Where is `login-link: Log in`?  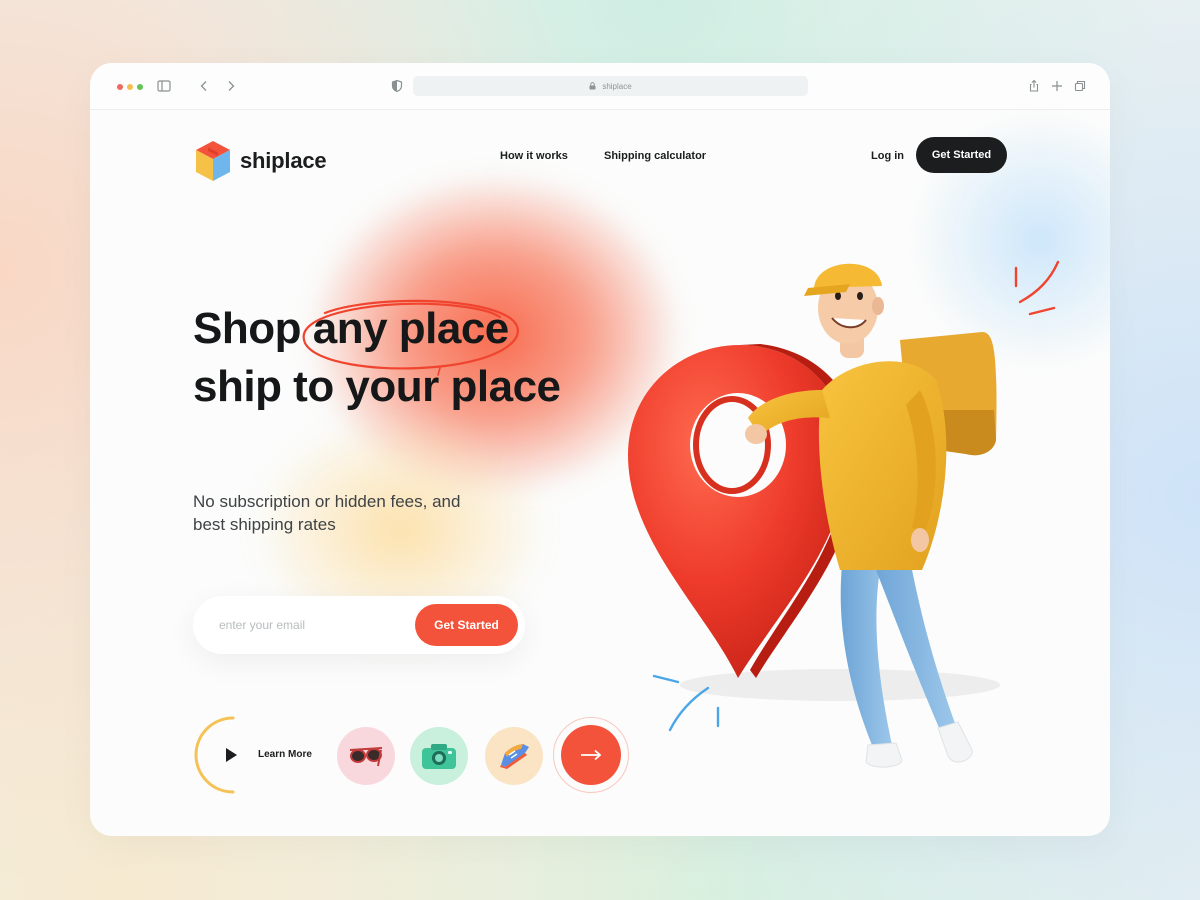
login-link: Log in is located at coordinates (887, 156).